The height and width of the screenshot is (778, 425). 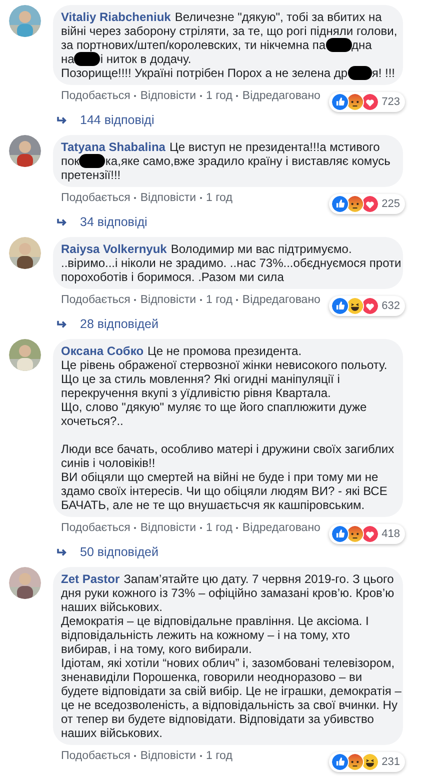 What do you see at coordinates (228, 663) in the screenshot?
I see `comment-text: Ідіотам, які хотіли “нових облич” і, зазомбовані телевізором,` at bounding box center [228, 663].